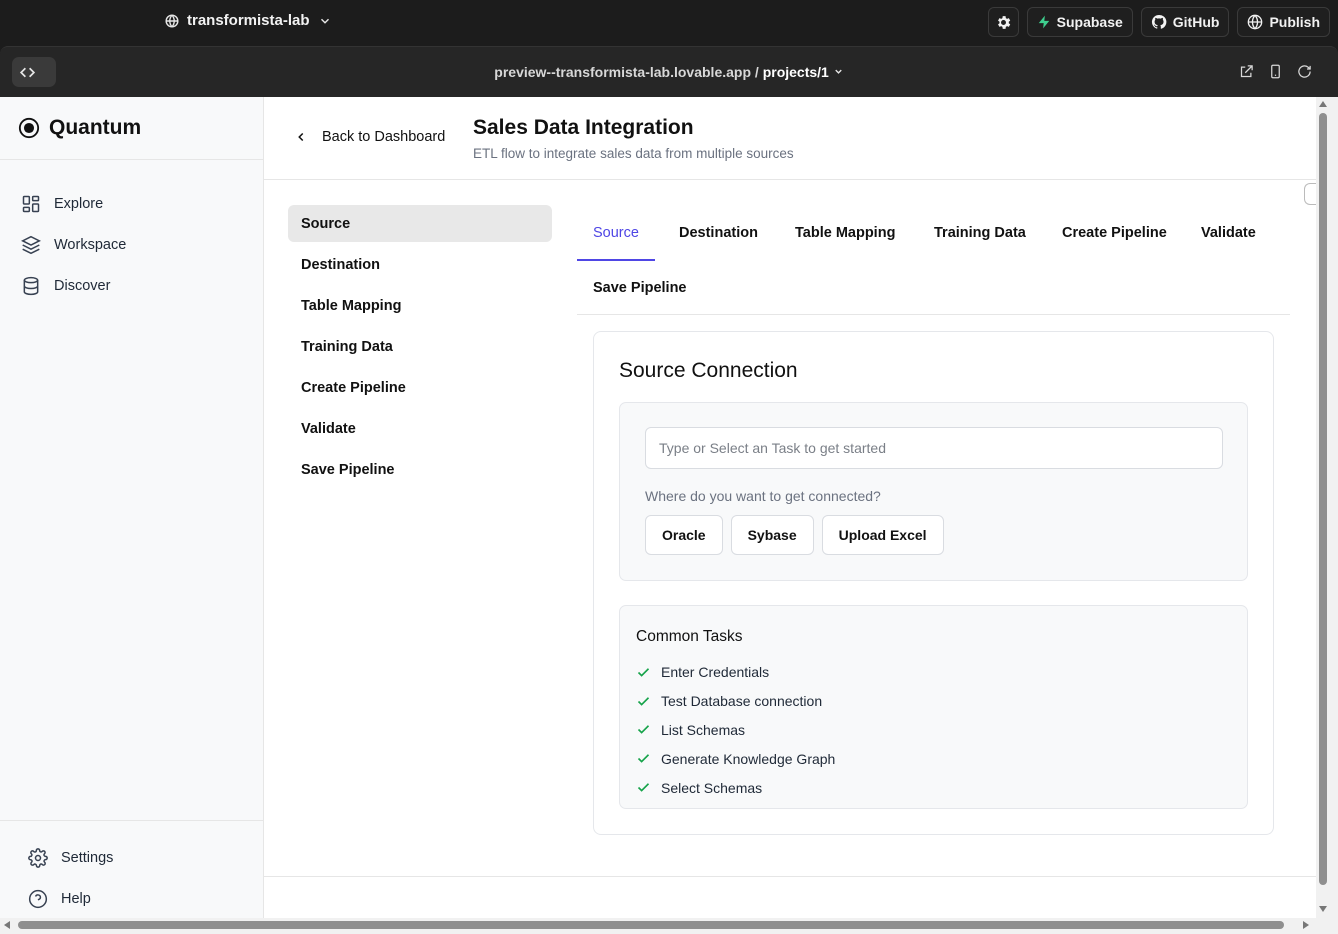 This screenshot has height=934, width=1338. What do you see at coordinates (1294, 22) in the screenshot?
I see `publish-label: Publish` at bounding box center [1294, 22].